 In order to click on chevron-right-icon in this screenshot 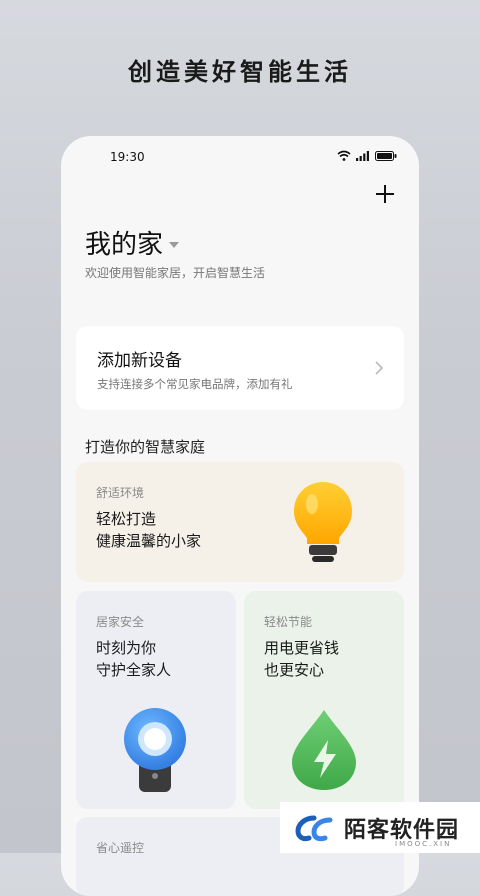, I will do `click(379, 368)`.